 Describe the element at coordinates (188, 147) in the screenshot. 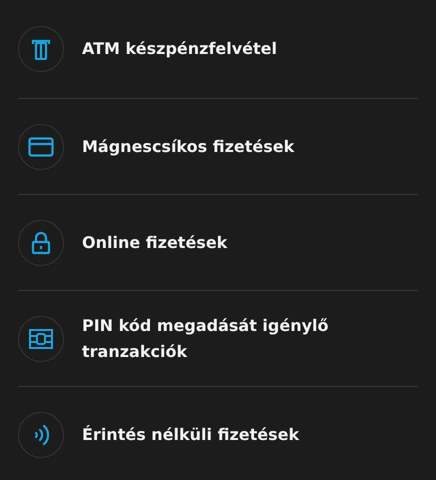

I see `list-item-label: Mágnescsíkos fizetések` at that location.